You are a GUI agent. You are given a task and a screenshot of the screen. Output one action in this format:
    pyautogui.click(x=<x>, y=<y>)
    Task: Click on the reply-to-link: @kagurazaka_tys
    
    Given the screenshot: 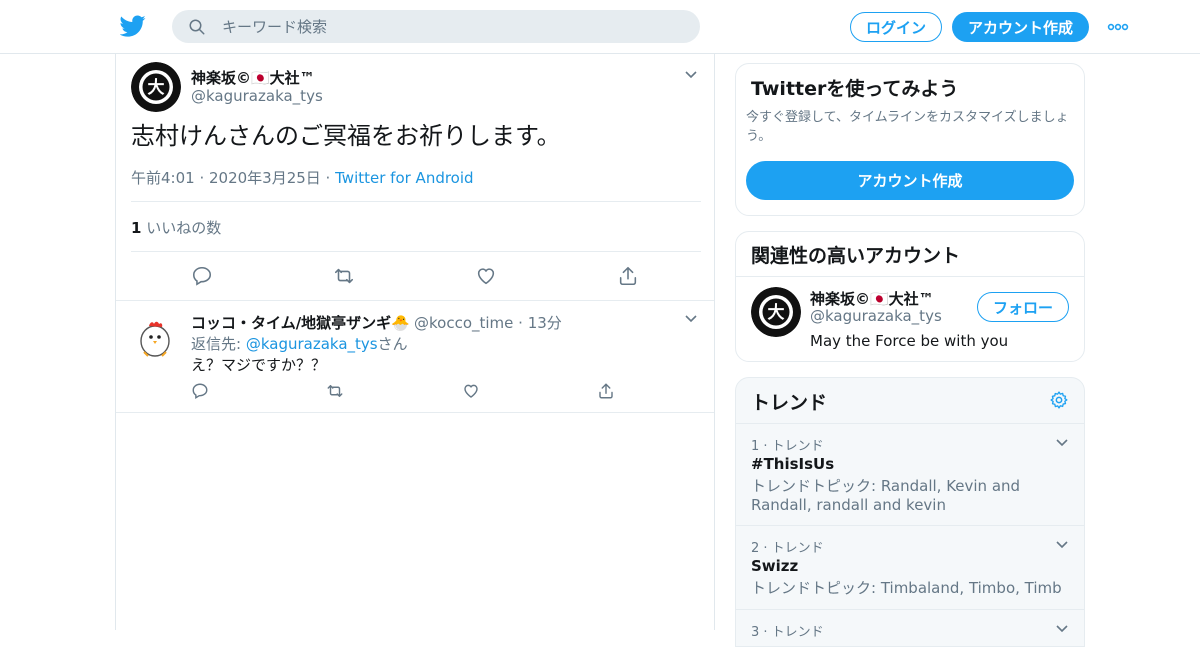 What is the action you would take?
    pyautogui.click(x=312, y=344)
    